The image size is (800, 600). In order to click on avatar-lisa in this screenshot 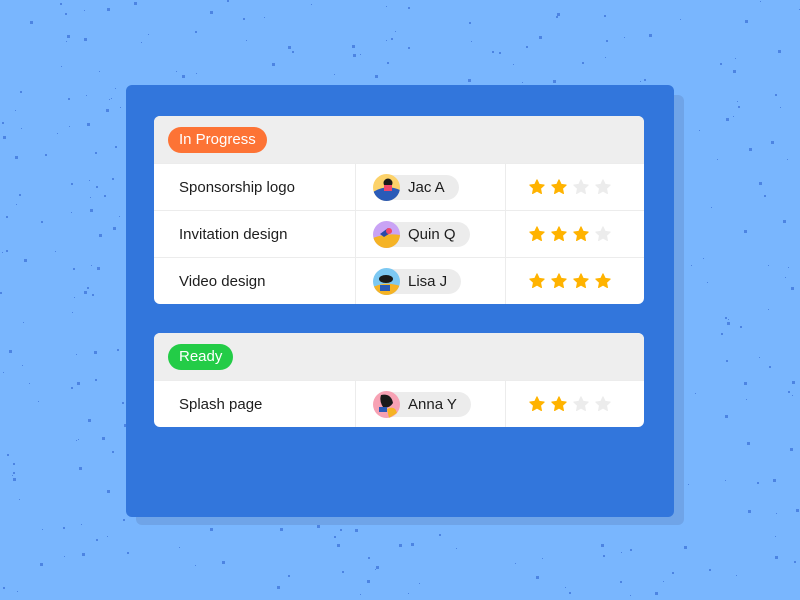, I will do `click(386, 281)`.